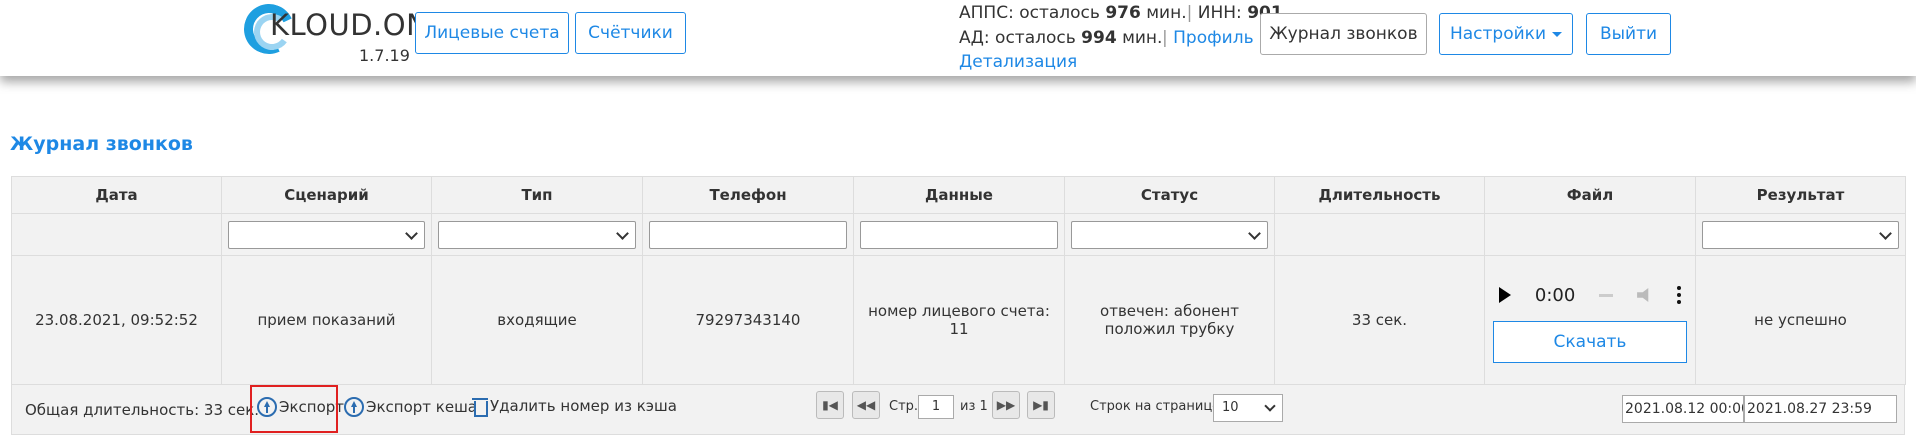 This screenshot has width=1916, height=446. Describe the element at coordinates (974, 406) in the screenshot. I see `page-total: из 1` at that location.